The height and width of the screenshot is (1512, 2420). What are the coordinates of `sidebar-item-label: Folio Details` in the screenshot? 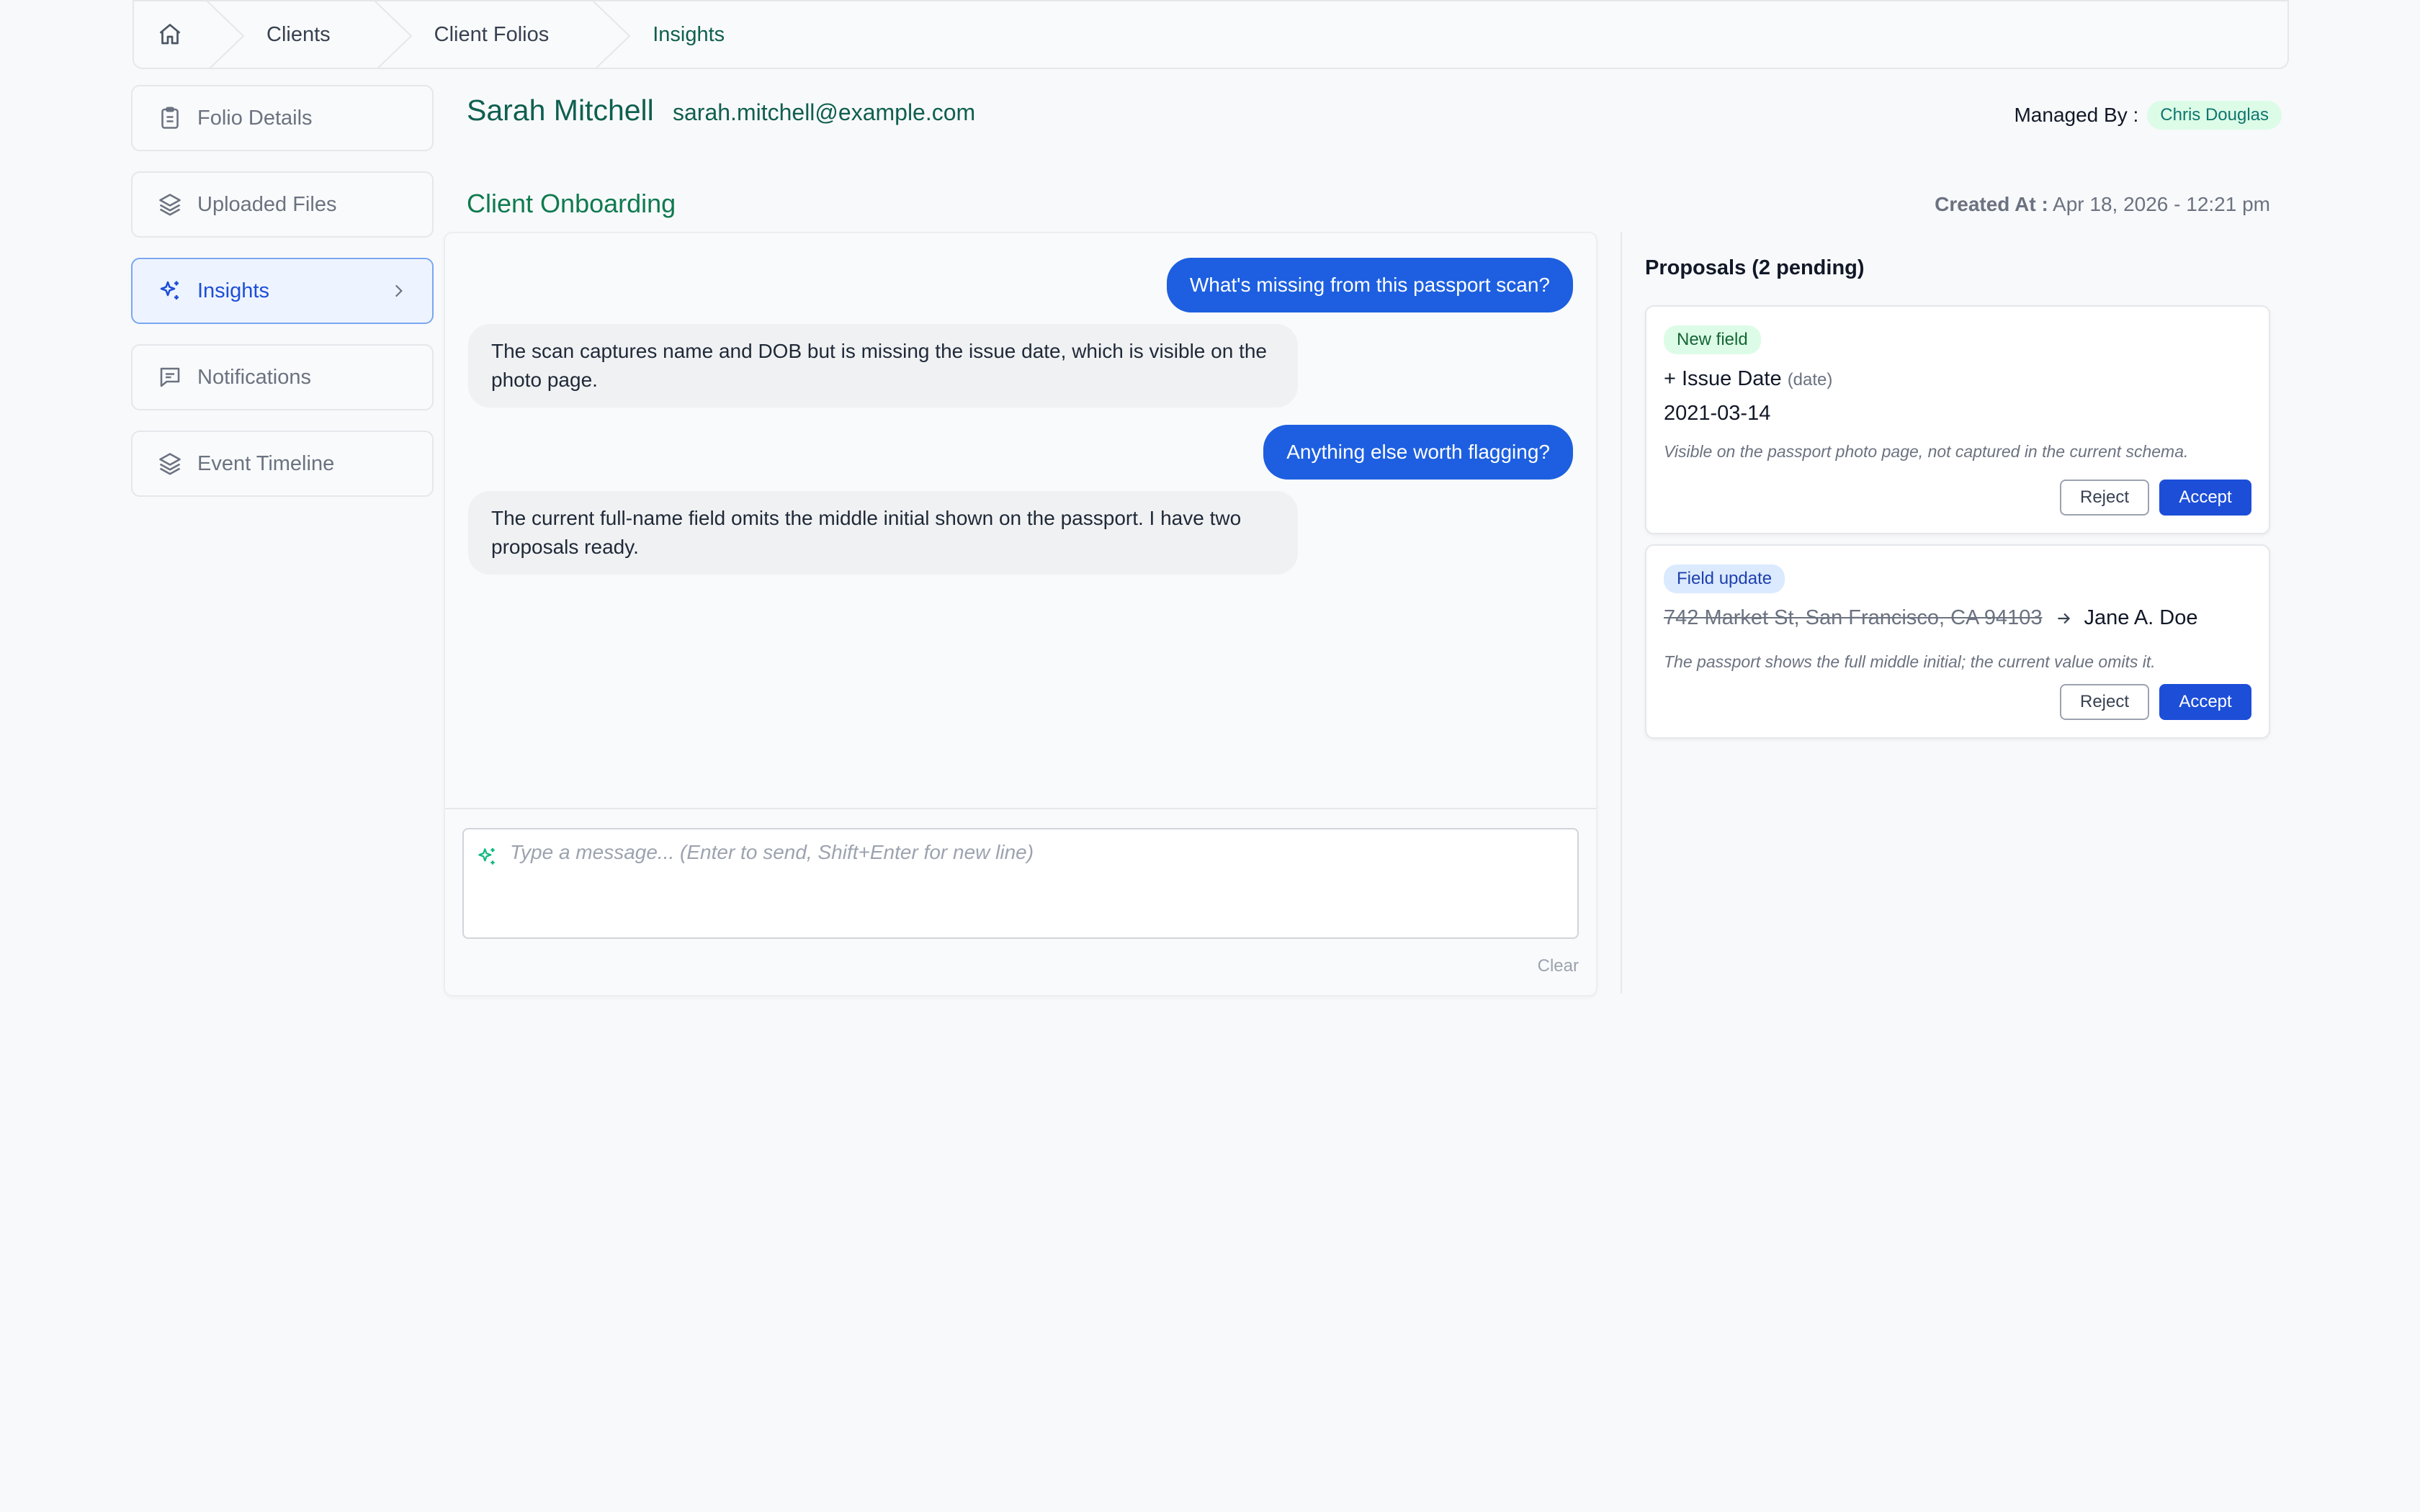 It's located at (255, 118).